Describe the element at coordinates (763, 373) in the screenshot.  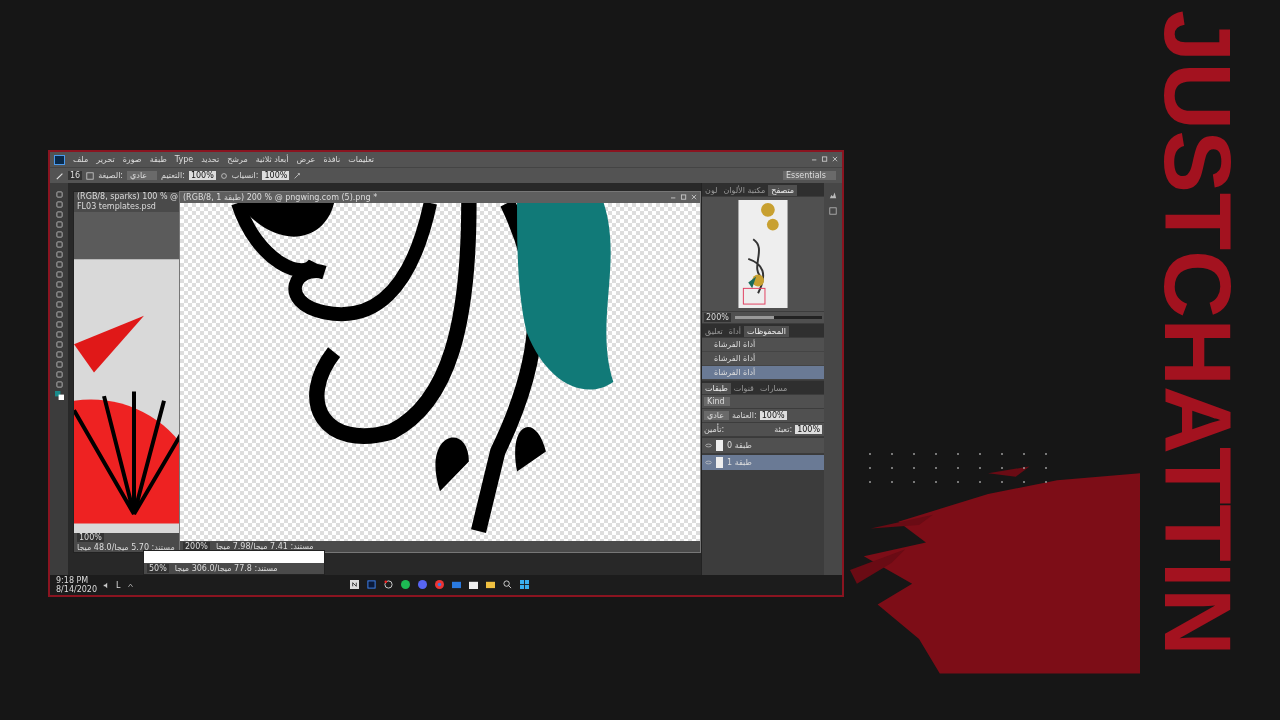
I see `history-item: أداة الفرشاة` at that location.